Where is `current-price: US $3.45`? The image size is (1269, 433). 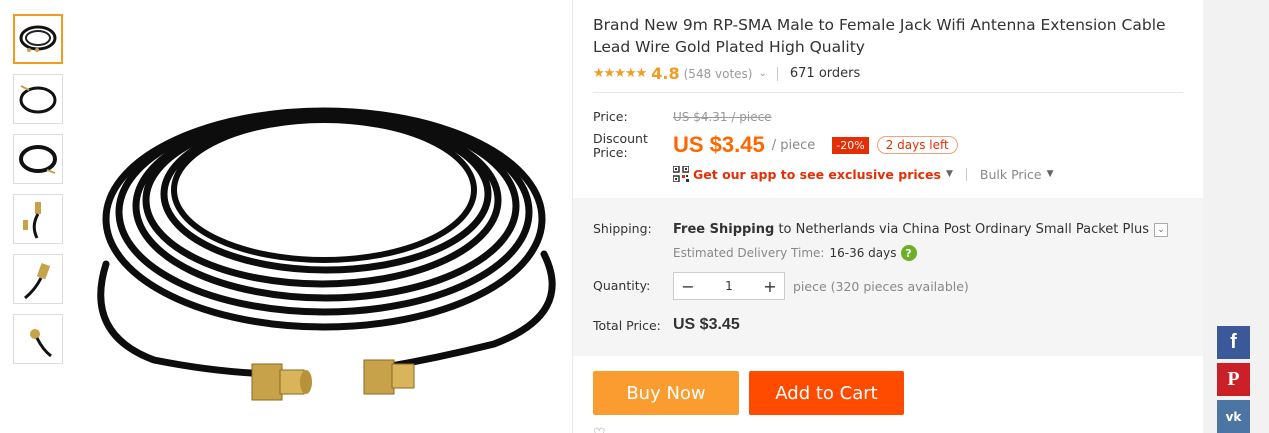
current-price: US $3.45 is located at coordinates (719, 144).